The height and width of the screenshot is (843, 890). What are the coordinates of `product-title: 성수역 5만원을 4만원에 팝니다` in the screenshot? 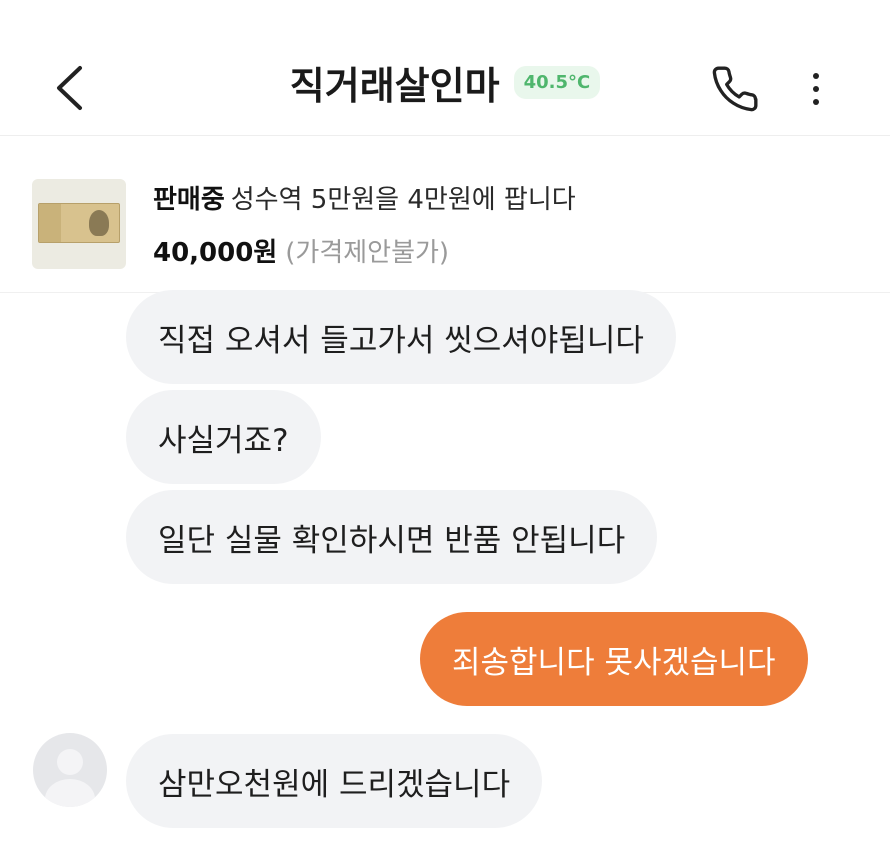 It's located at (403, 200).